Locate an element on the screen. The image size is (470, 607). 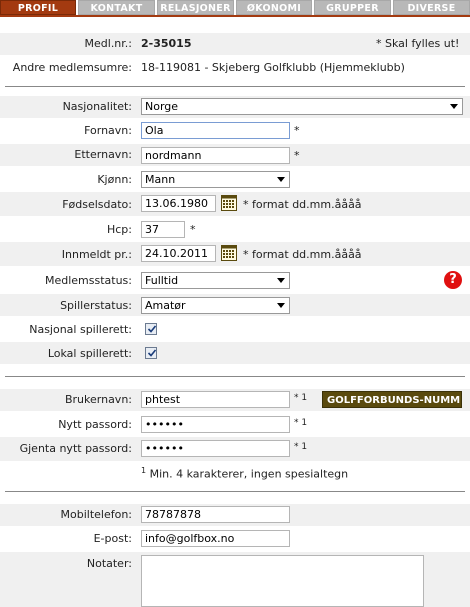
birthdate-label: Fødselsdato: is located at coordinates (97, 204).